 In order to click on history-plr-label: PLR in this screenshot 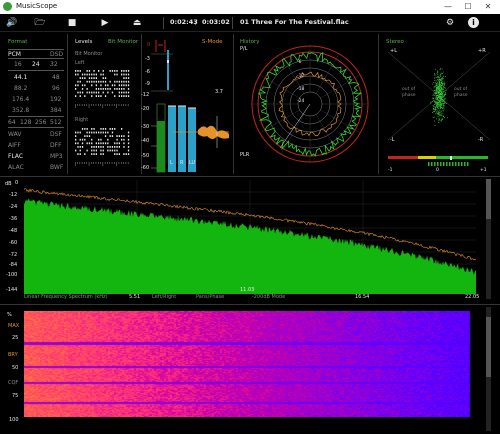, I will do `click(245, 155)`.